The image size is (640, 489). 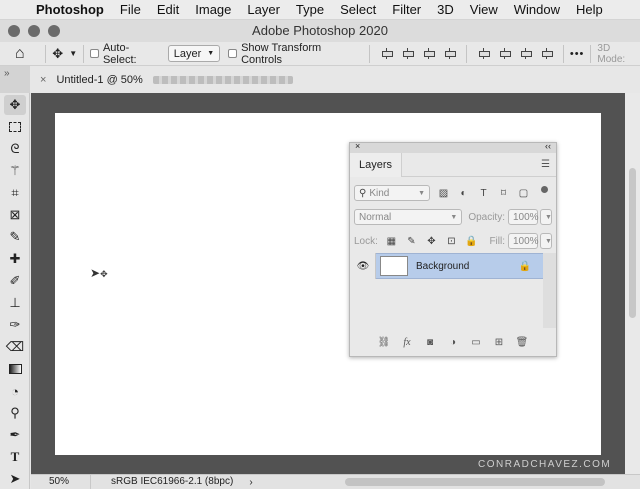 What do you see at coordinates (408, 217) in the screenshot?
I see `blend-mode-dropdown: Normal ▼` at bounding box center [408, 217].